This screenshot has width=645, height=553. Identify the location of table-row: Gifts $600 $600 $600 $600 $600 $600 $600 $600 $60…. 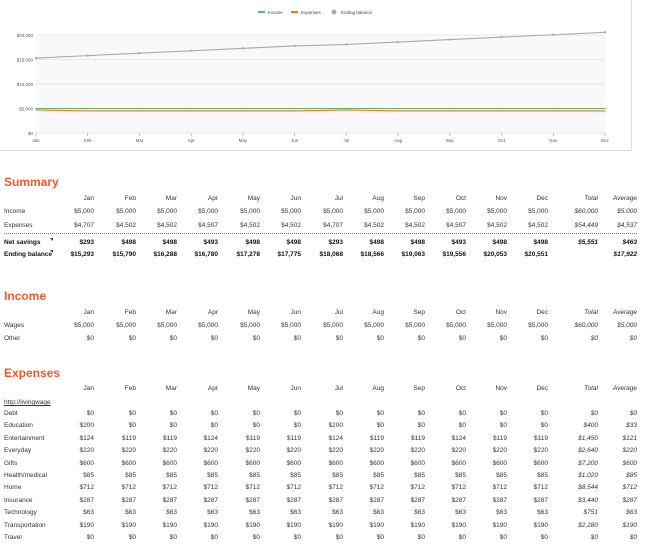
(322, 463).